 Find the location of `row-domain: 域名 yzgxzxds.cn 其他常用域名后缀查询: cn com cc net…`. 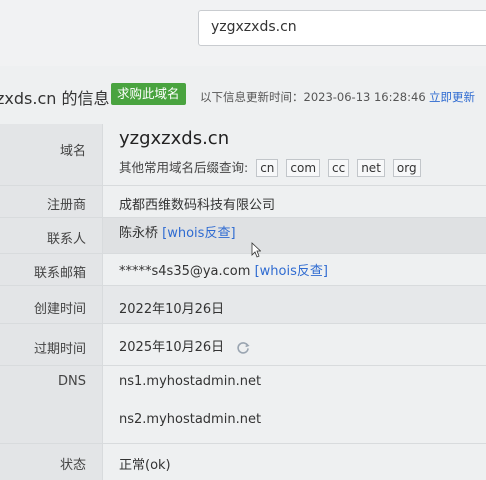

row-domain: 域名 yzgxzxds.cn 其他常用域名后缀查询: cn com cc net… is located at coordinates (243, 155).